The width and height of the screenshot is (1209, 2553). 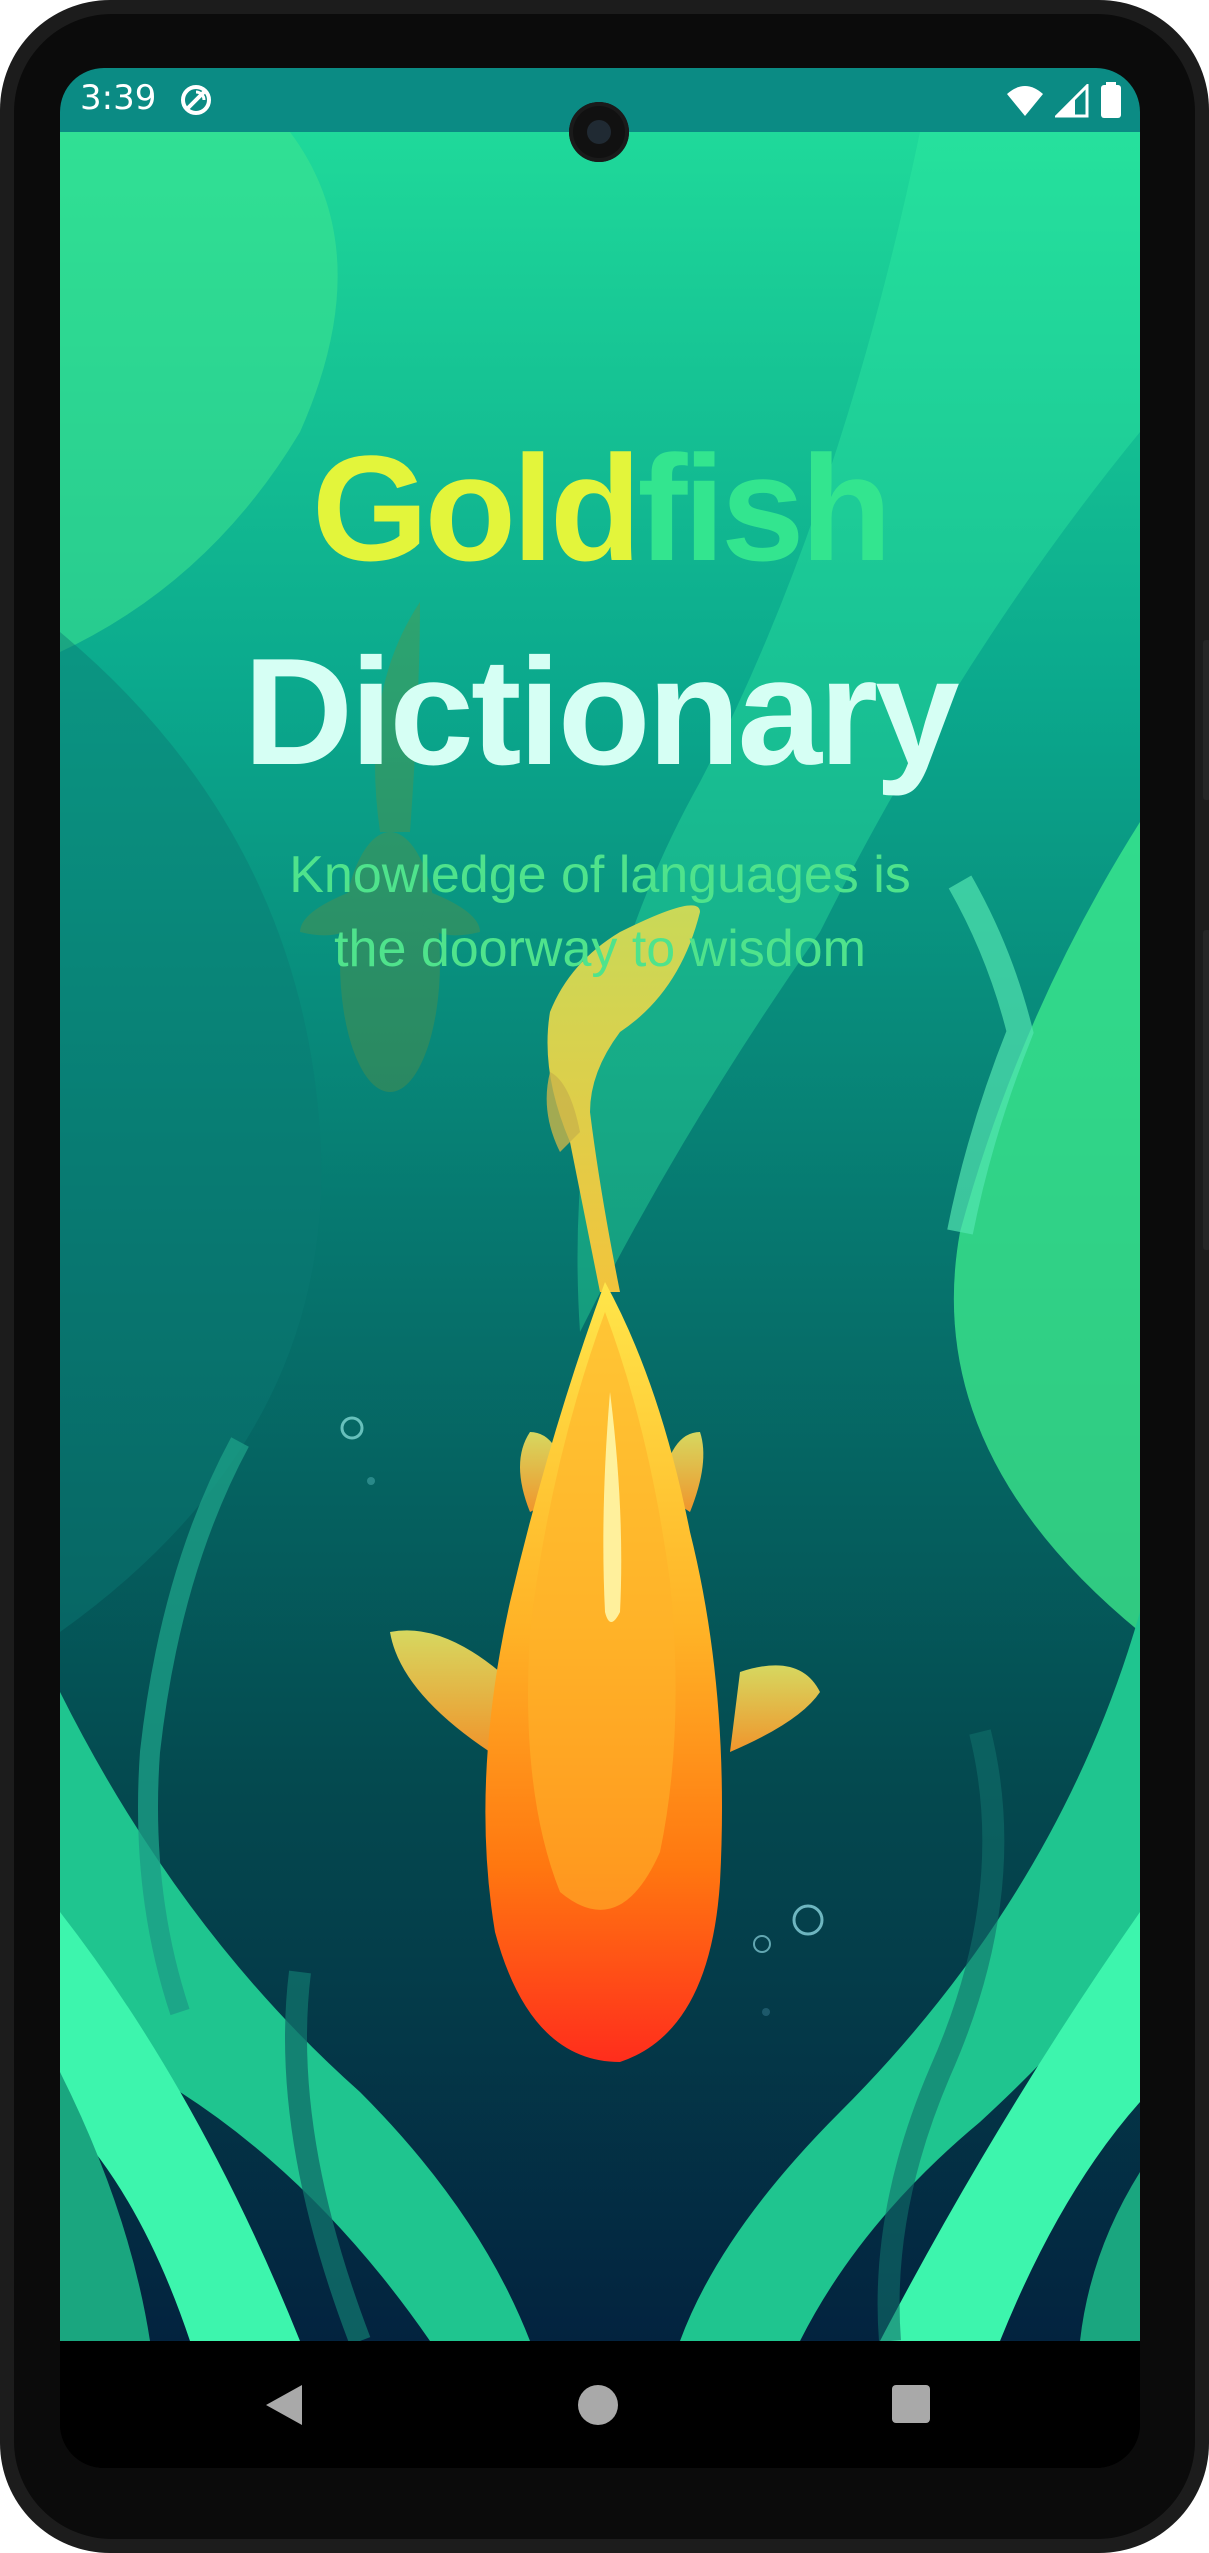 I want to click on cell-signal-icon, so click(x=1071, y=100).